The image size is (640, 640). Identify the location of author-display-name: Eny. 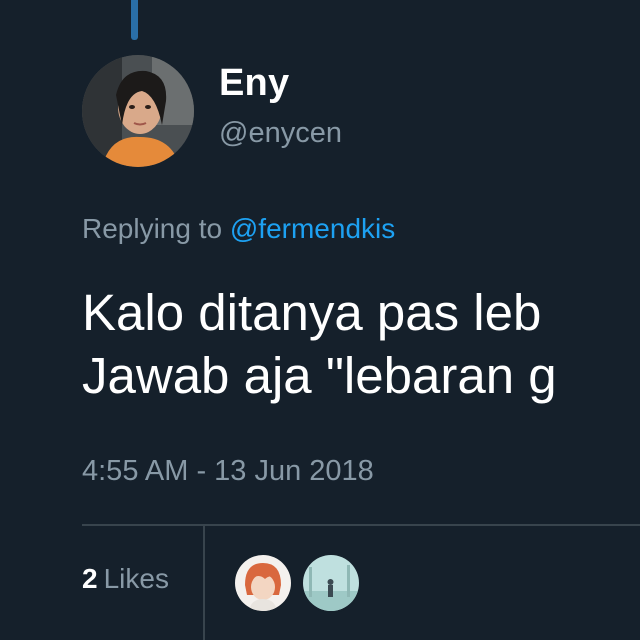
(254, 83).